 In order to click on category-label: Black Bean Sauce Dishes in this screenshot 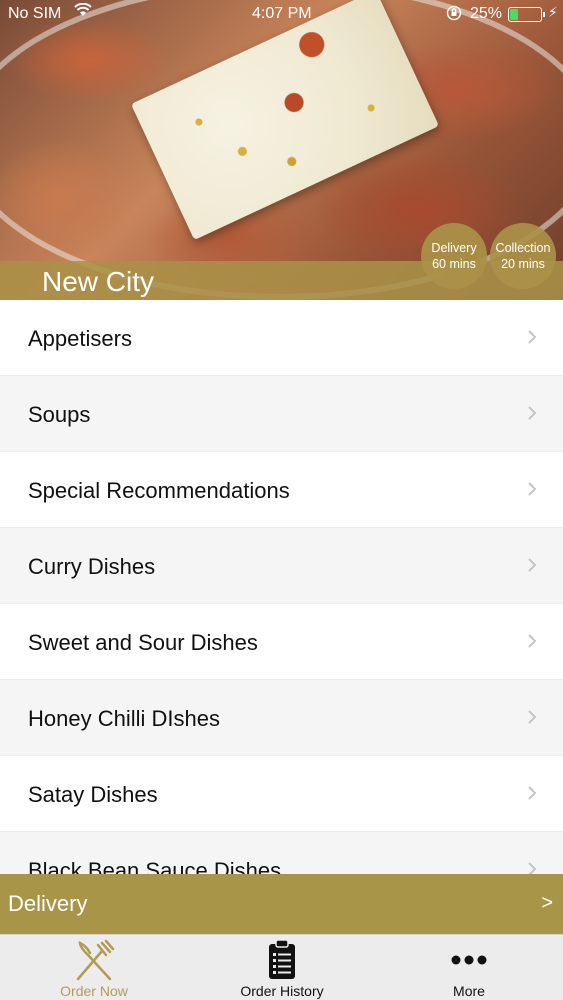, I will do `click(155, 866)`.